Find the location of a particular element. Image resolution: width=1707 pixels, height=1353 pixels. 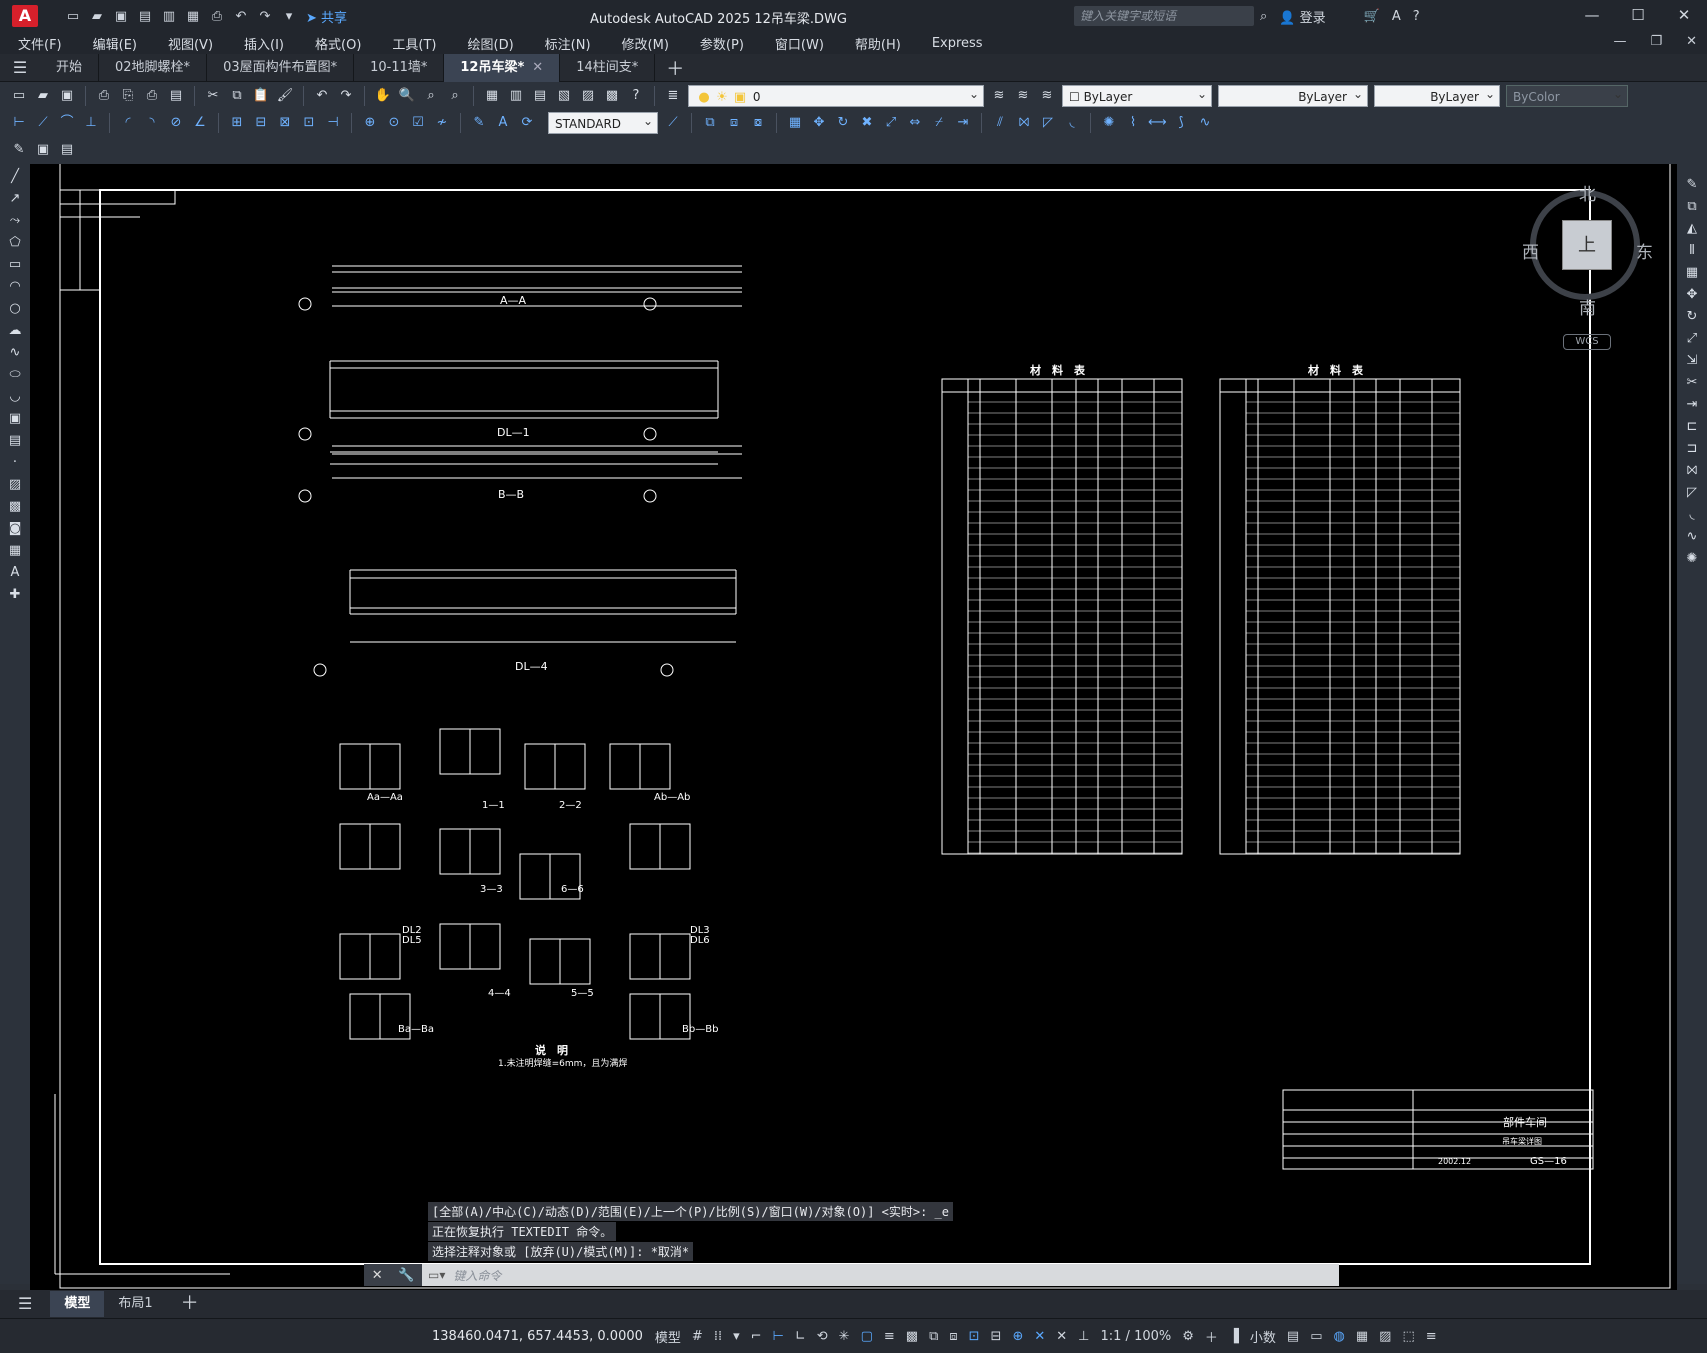

app-logo: A is located at coordinates (25, 16).